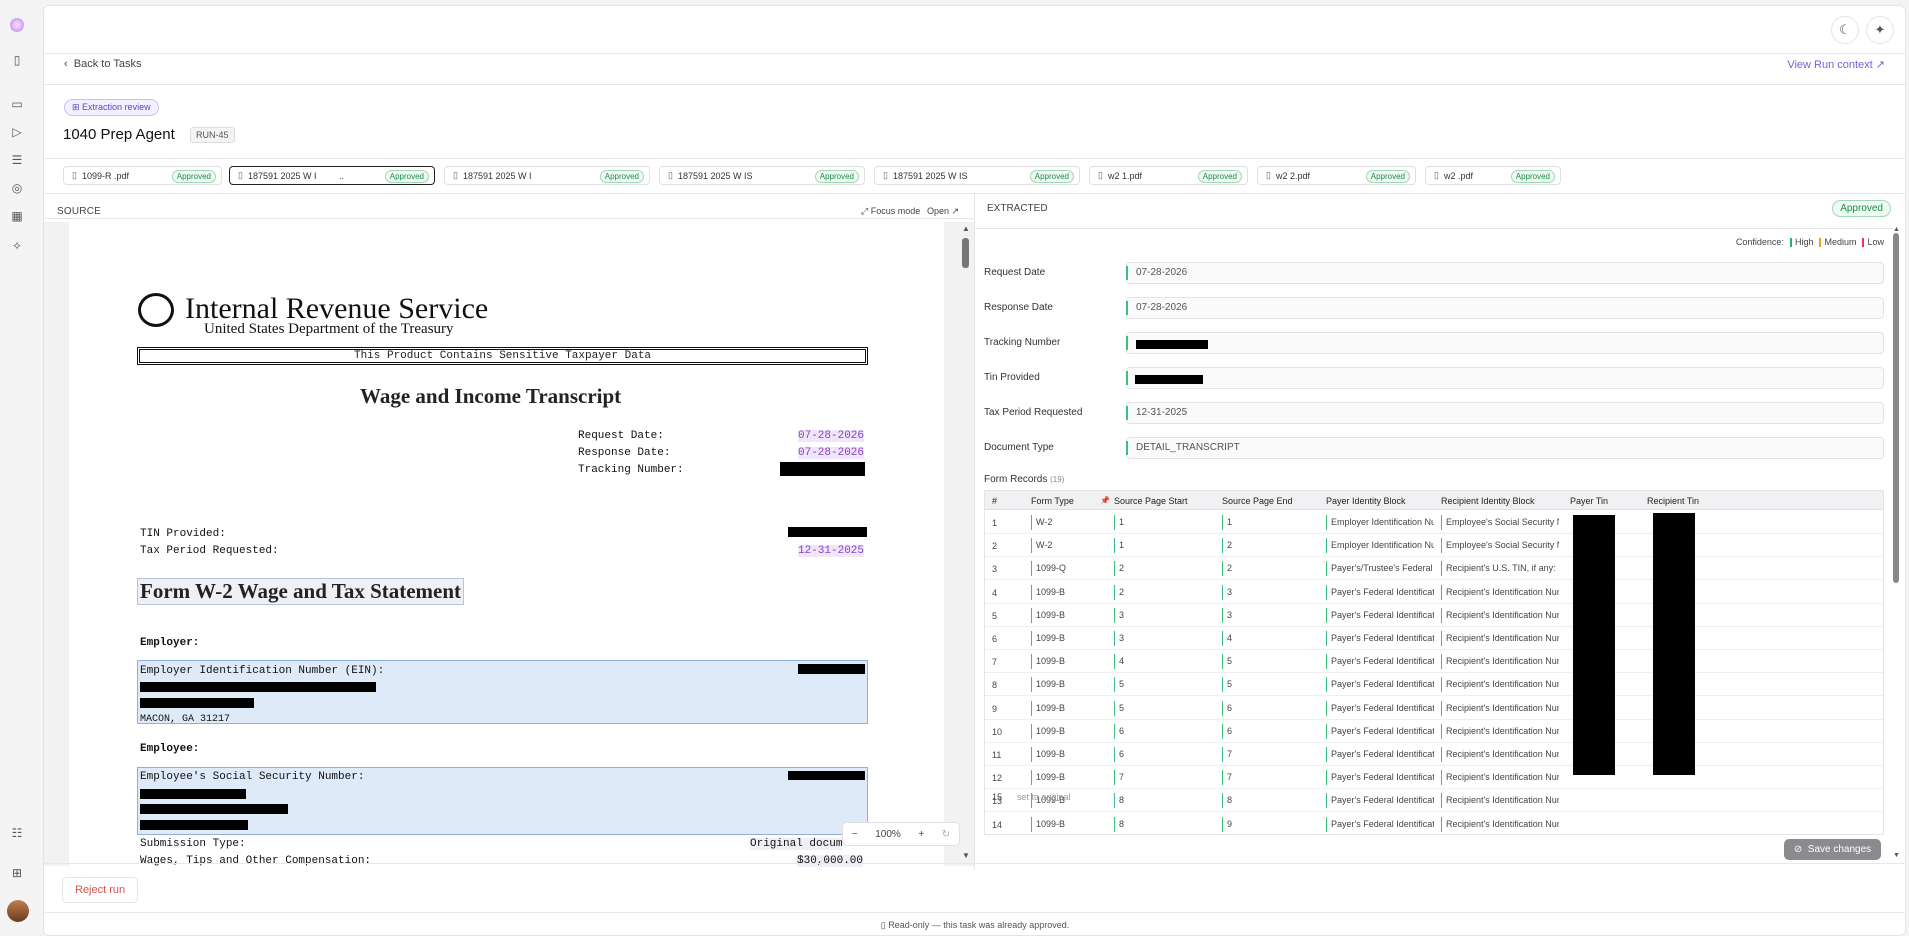 This screenshot has width=1909, height=936. I want to click on col-header: Recipient Identity Block, so click(1488, 501).